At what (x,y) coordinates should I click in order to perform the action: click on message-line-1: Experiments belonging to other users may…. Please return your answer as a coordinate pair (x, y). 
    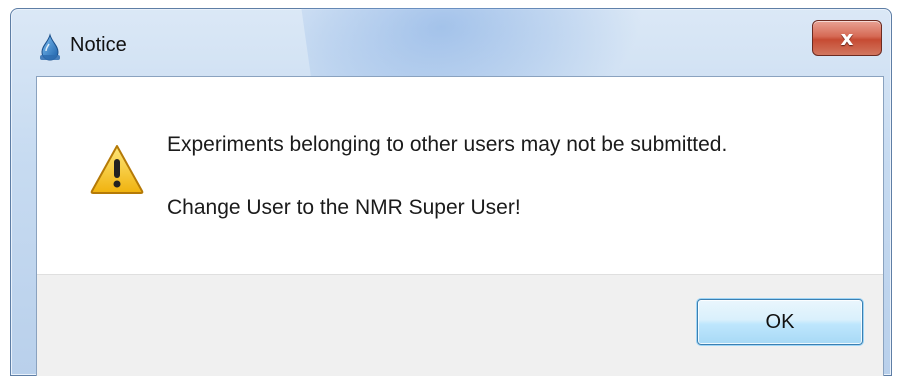
    Looking at the image, I should click on (447, 144).